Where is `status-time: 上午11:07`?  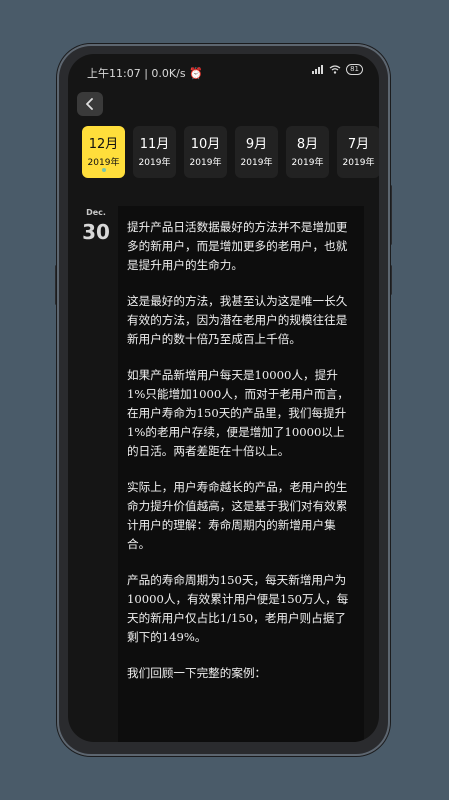
status-time: 上午11:07 is located at coordinates (114, 73).